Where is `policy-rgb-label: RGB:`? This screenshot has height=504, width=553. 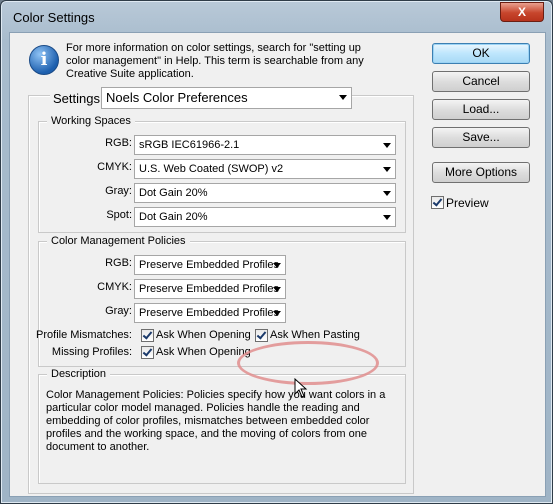
policy-rgb-label: RGB: is located at coordinates (118, 263).